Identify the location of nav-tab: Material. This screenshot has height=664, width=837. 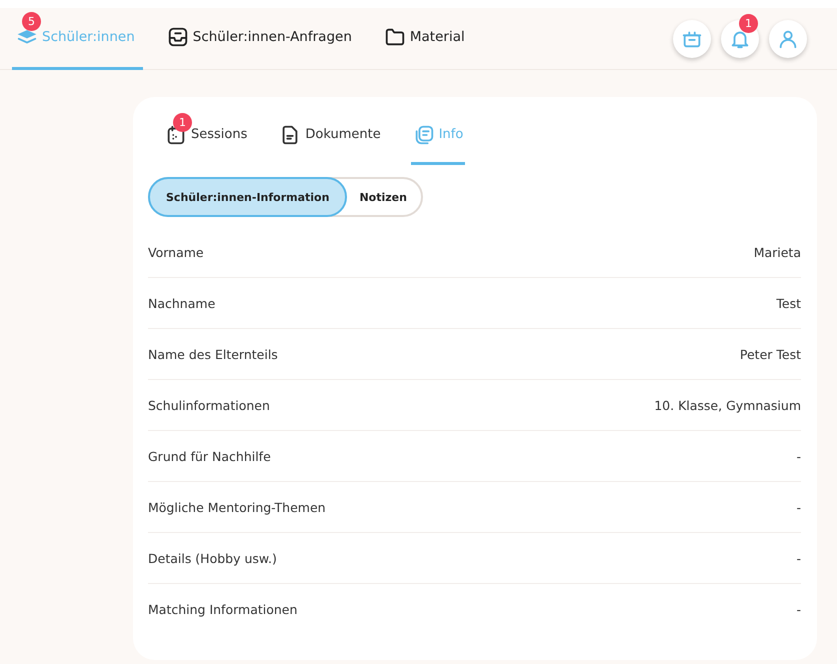
(426, 39).